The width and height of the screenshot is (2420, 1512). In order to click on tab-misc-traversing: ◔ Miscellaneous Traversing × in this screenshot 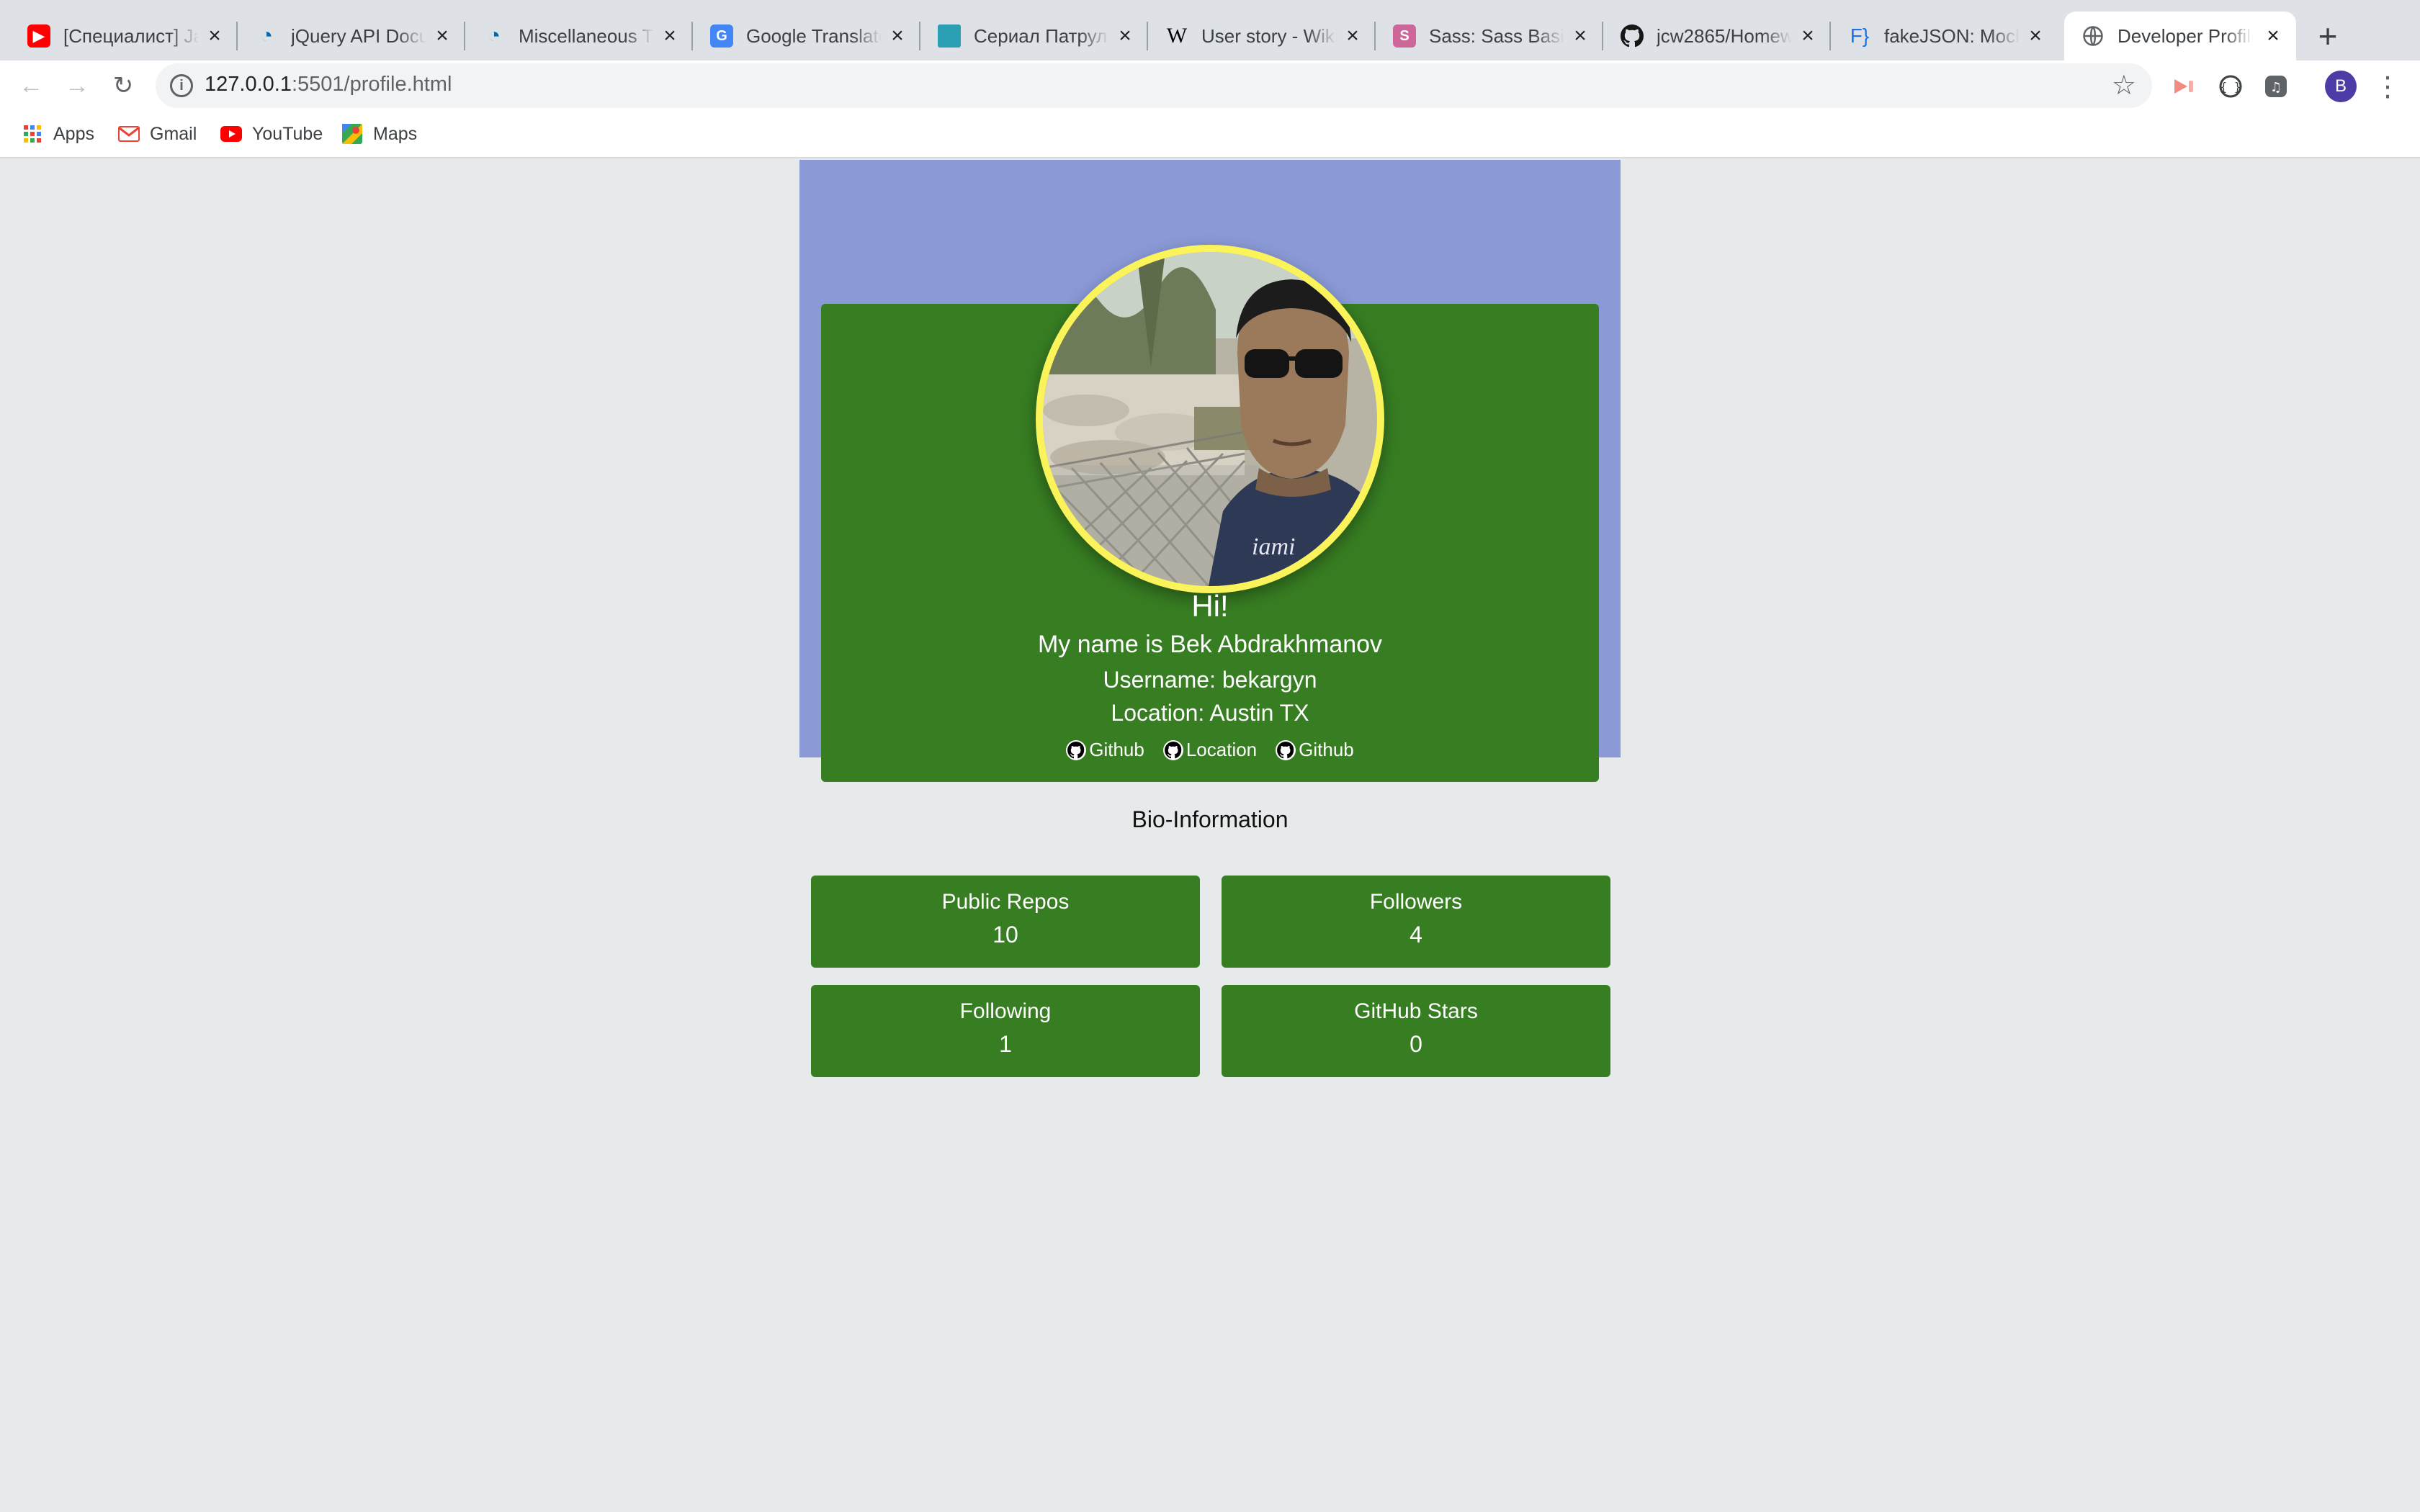, I will do `click(579, 36)`.